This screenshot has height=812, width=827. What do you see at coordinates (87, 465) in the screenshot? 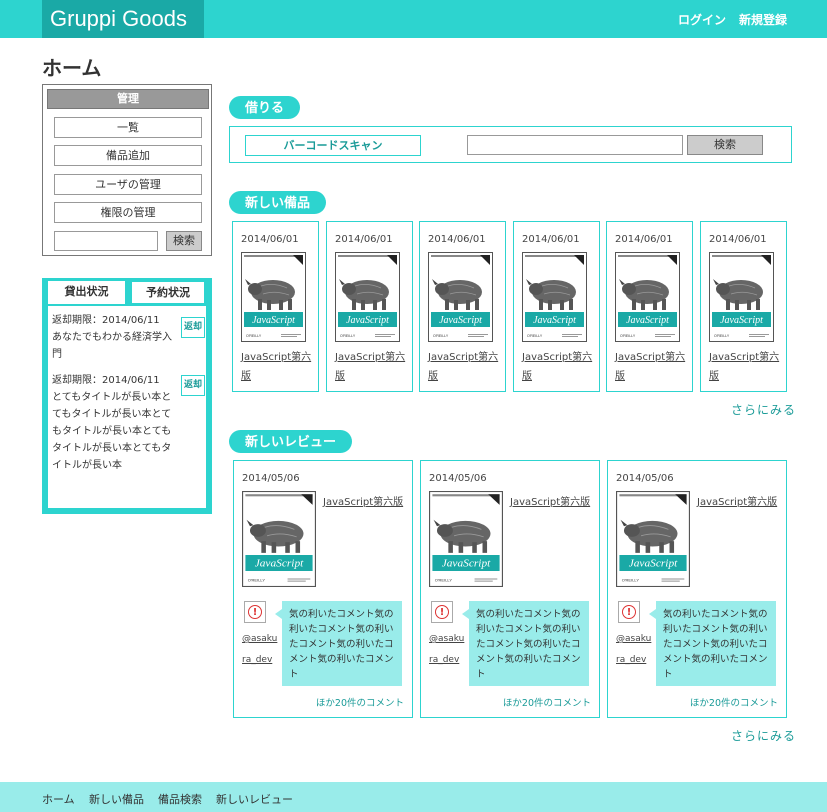
I see `loan-title-line: イトルが長い本` at bounding box center [87, 465].